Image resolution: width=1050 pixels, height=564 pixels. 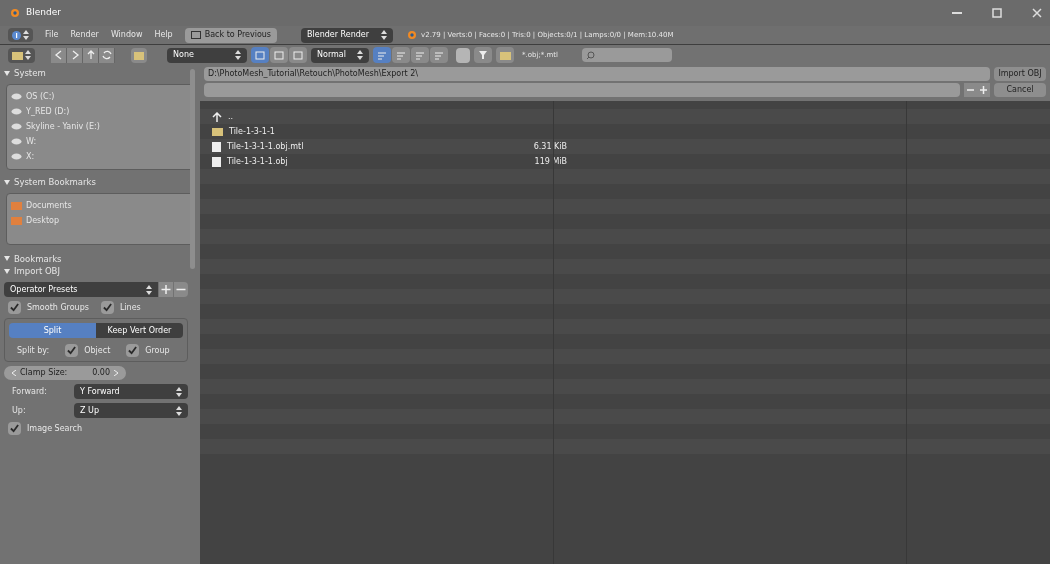 I want to click on bookmark-item: OS (C:), so click(x=40, y=96).